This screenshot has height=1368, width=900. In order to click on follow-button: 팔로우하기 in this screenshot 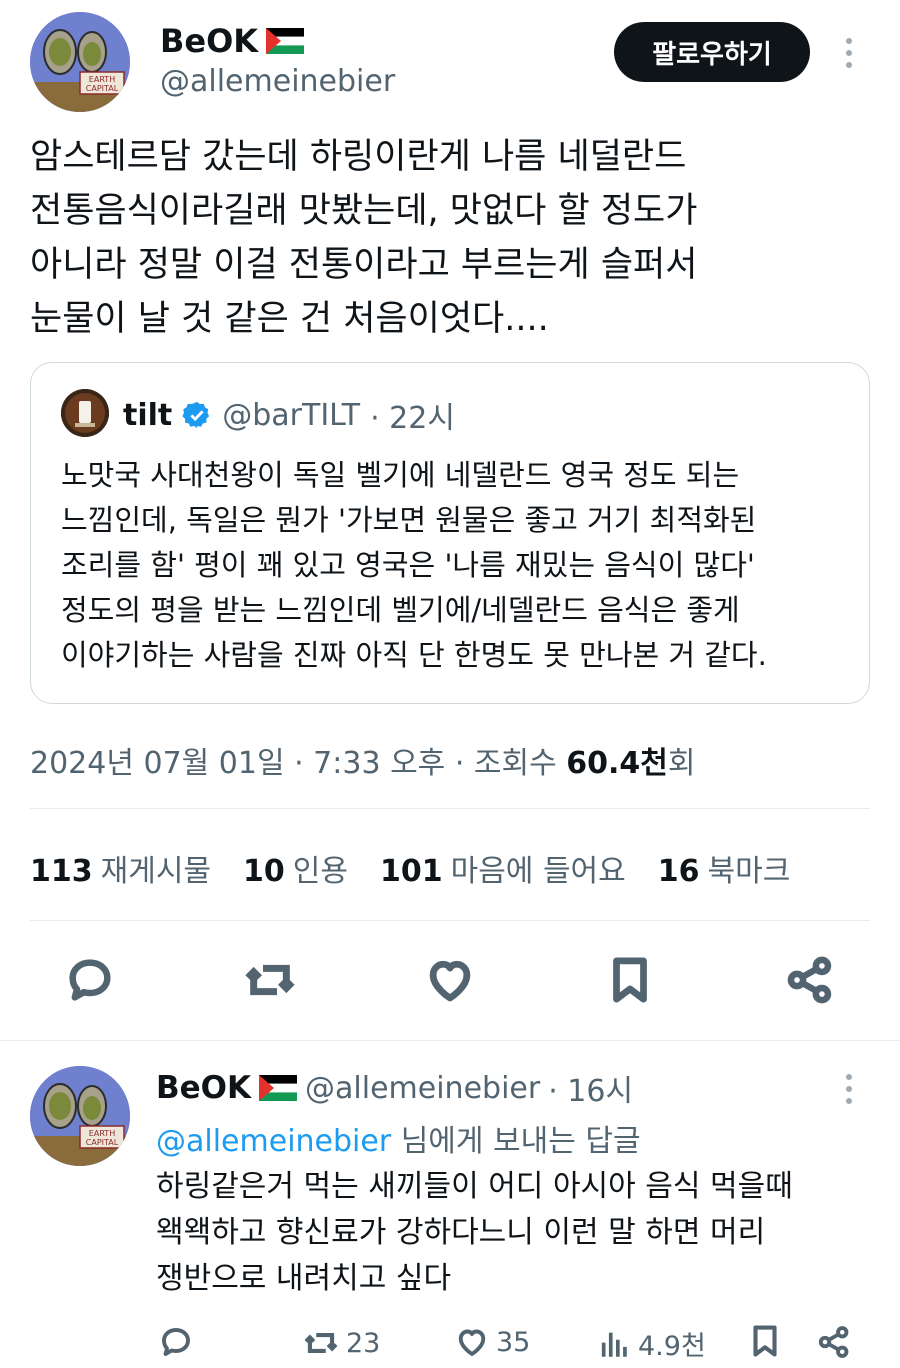, I will do `click(712, 52)`.